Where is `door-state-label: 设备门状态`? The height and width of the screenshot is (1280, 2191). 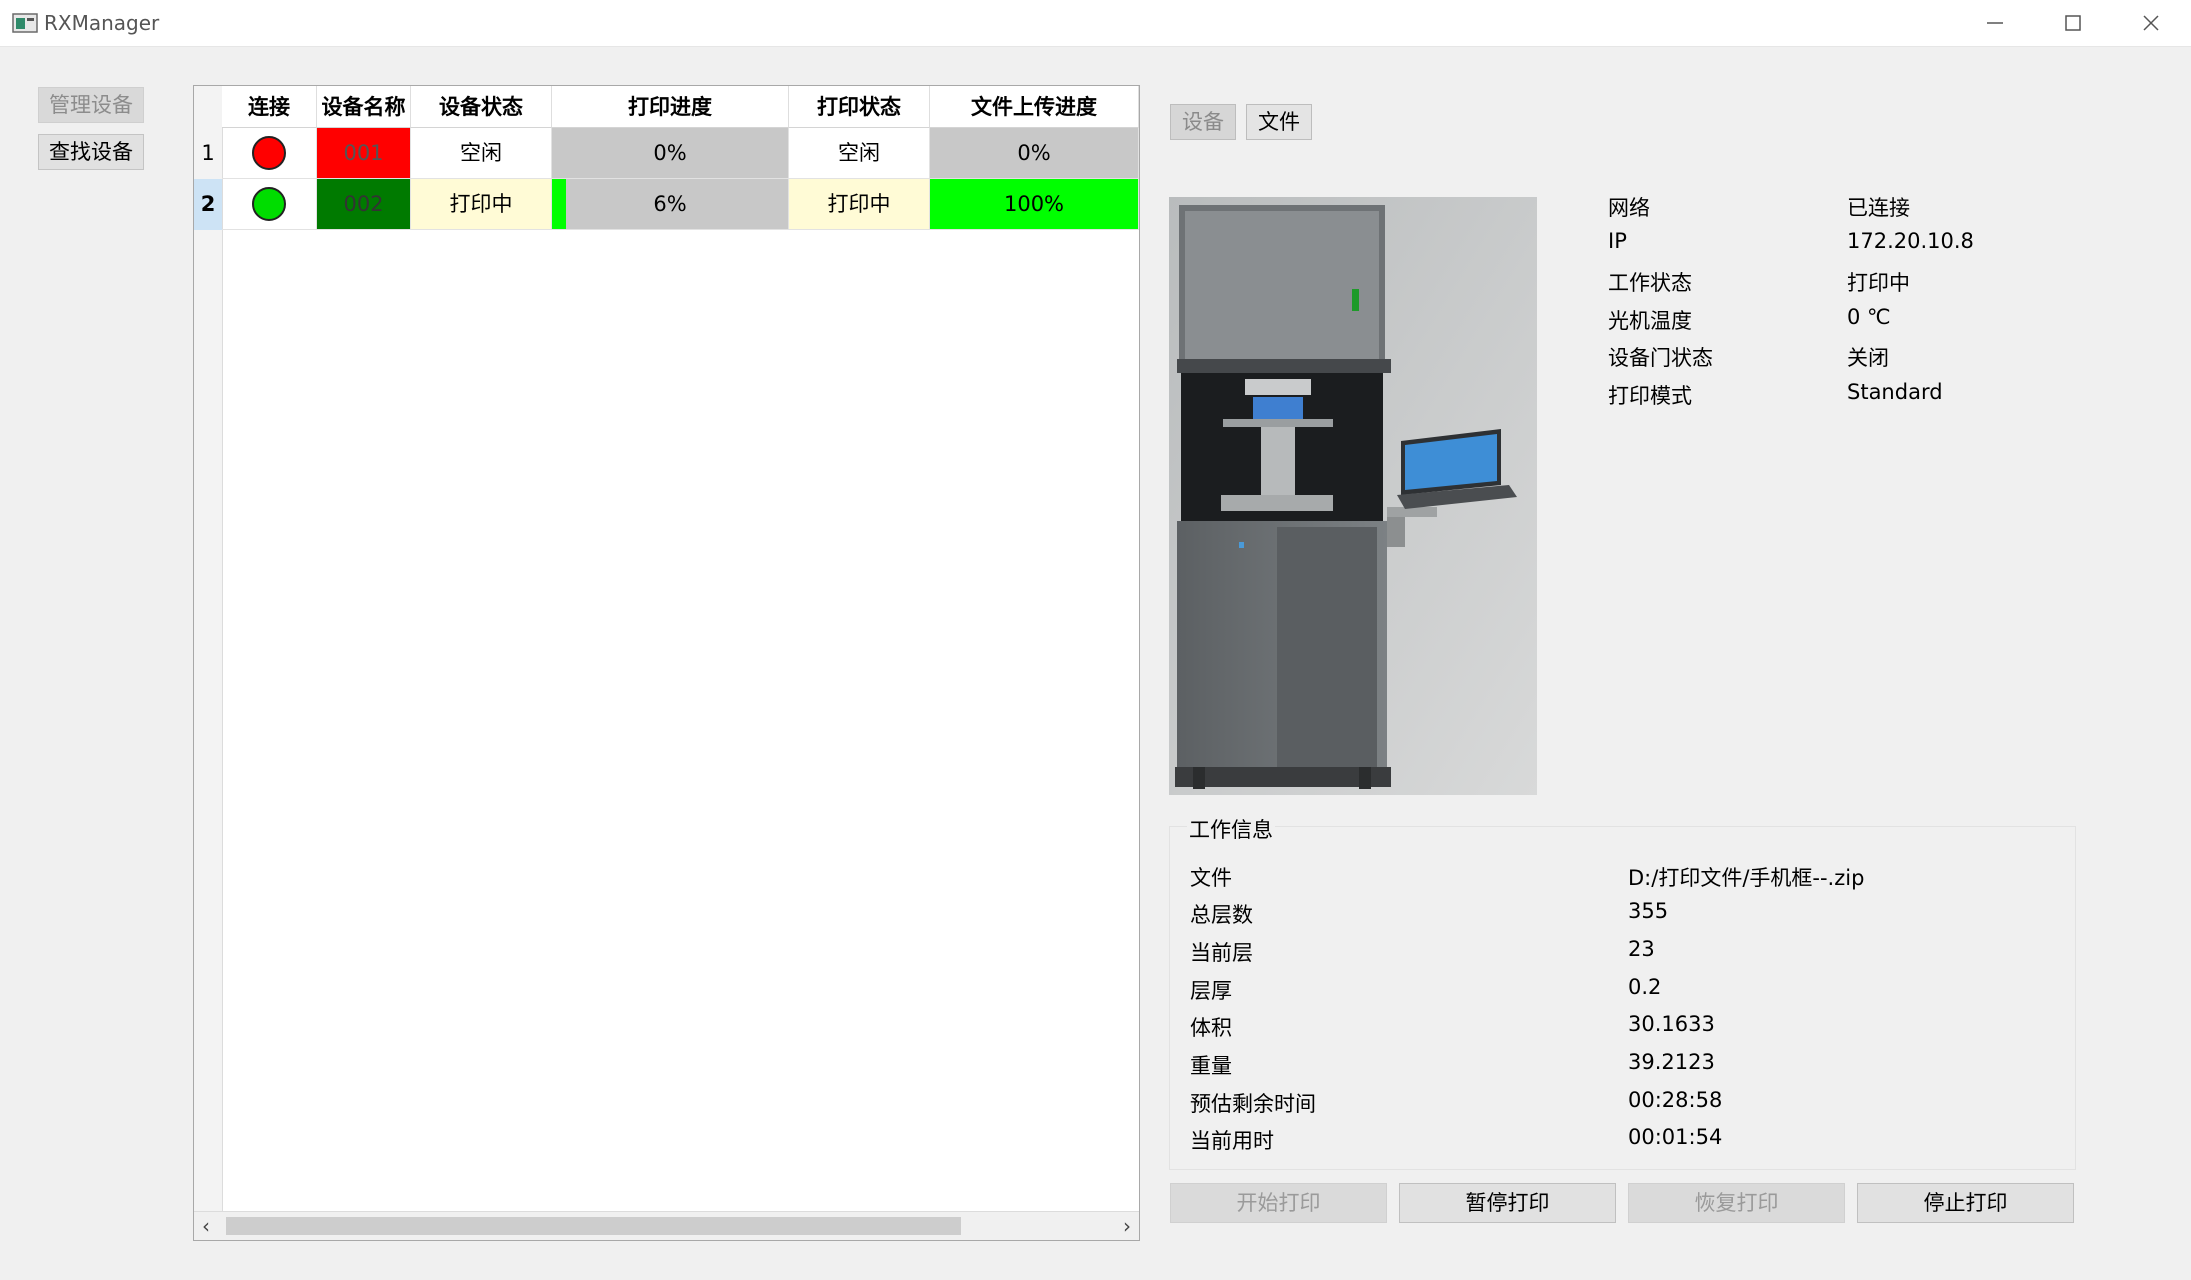
door-state-label: 设备门状态 is located at coordinates (1660, 358).